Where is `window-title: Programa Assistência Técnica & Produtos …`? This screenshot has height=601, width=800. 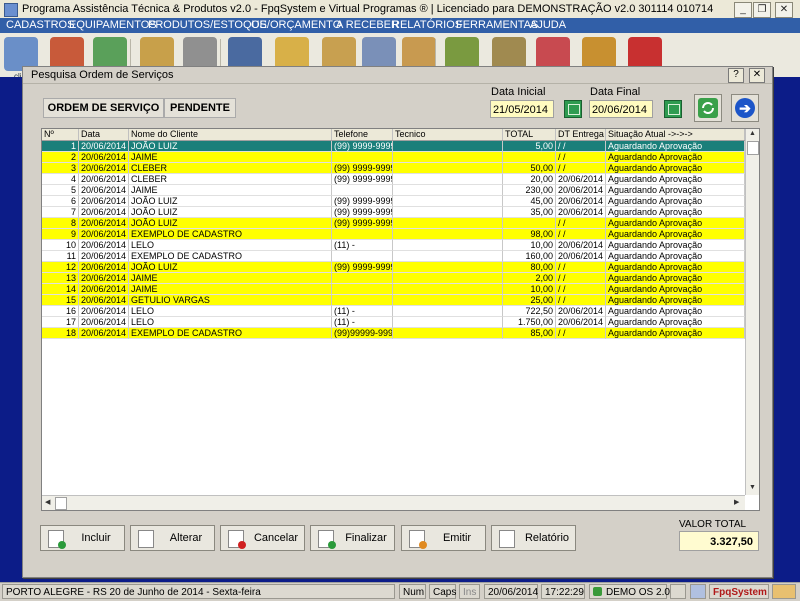
window-title: Programa Assistência Técnica & Produtos … is located at coordinates (368, 9).